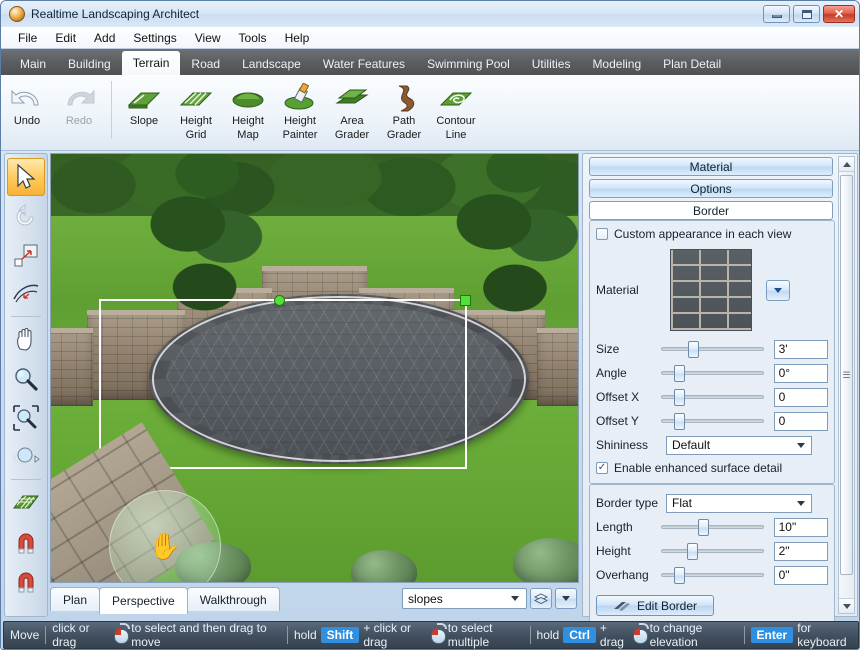 This screenshot has width=860, height=650. I want to click on ribbon-button-label: Slope, so click(144, 121).